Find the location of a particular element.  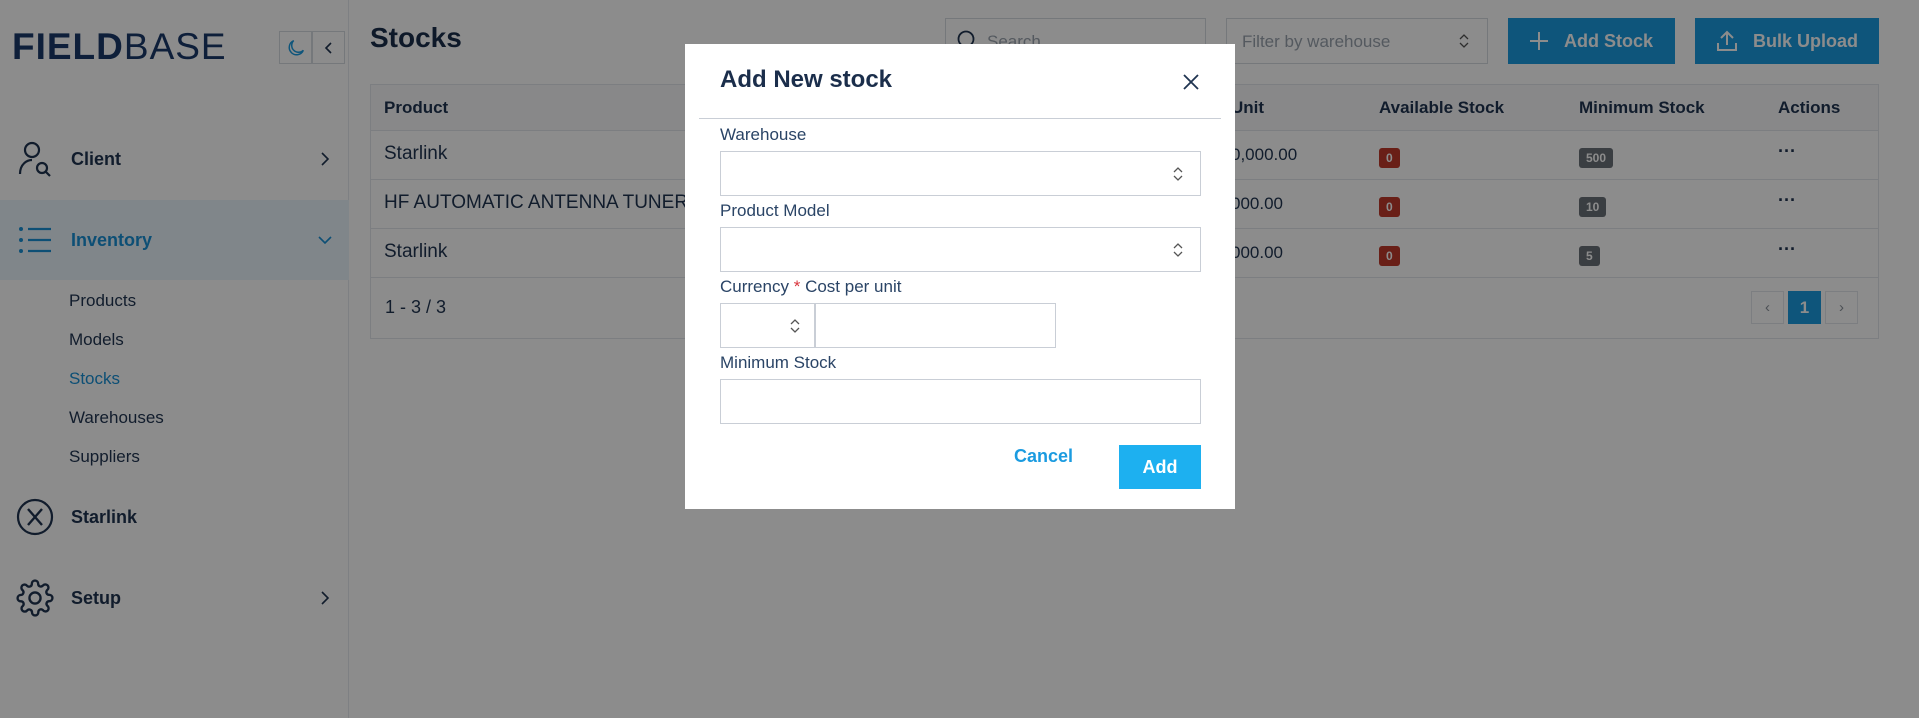

currency-cost-label: Currency * Cost per unit is located at coordinates (810, 287).